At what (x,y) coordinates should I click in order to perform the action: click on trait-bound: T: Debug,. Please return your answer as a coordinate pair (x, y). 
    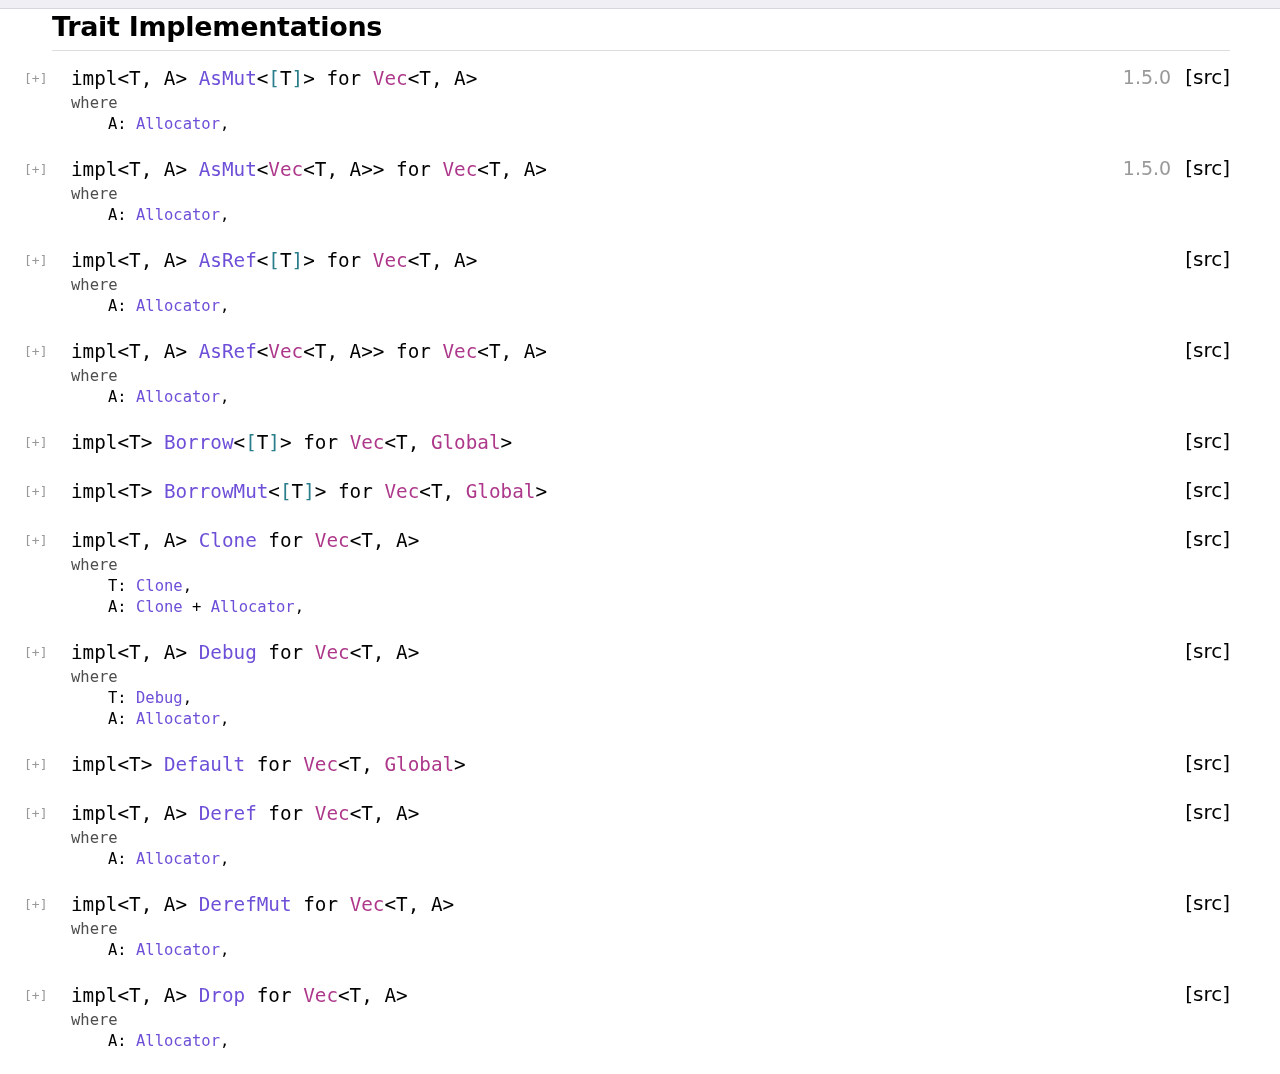
    Looking at the image, I should click on (150, 698).